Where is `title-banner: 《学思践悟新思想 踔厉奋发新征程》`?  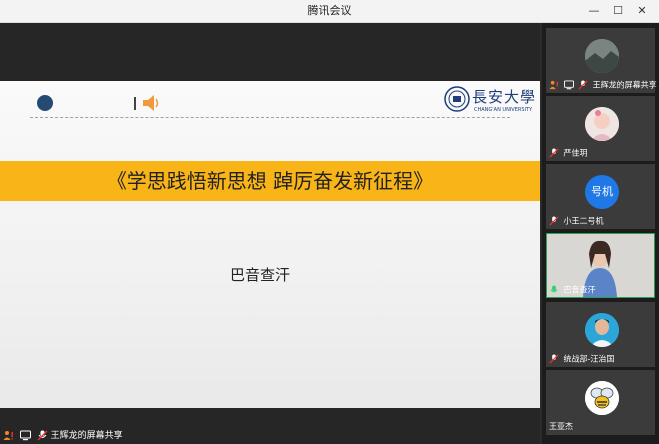 title-banner: 《学思践悟新思想 踔厉奋发新征程》 is located at coordinates (270, 181).